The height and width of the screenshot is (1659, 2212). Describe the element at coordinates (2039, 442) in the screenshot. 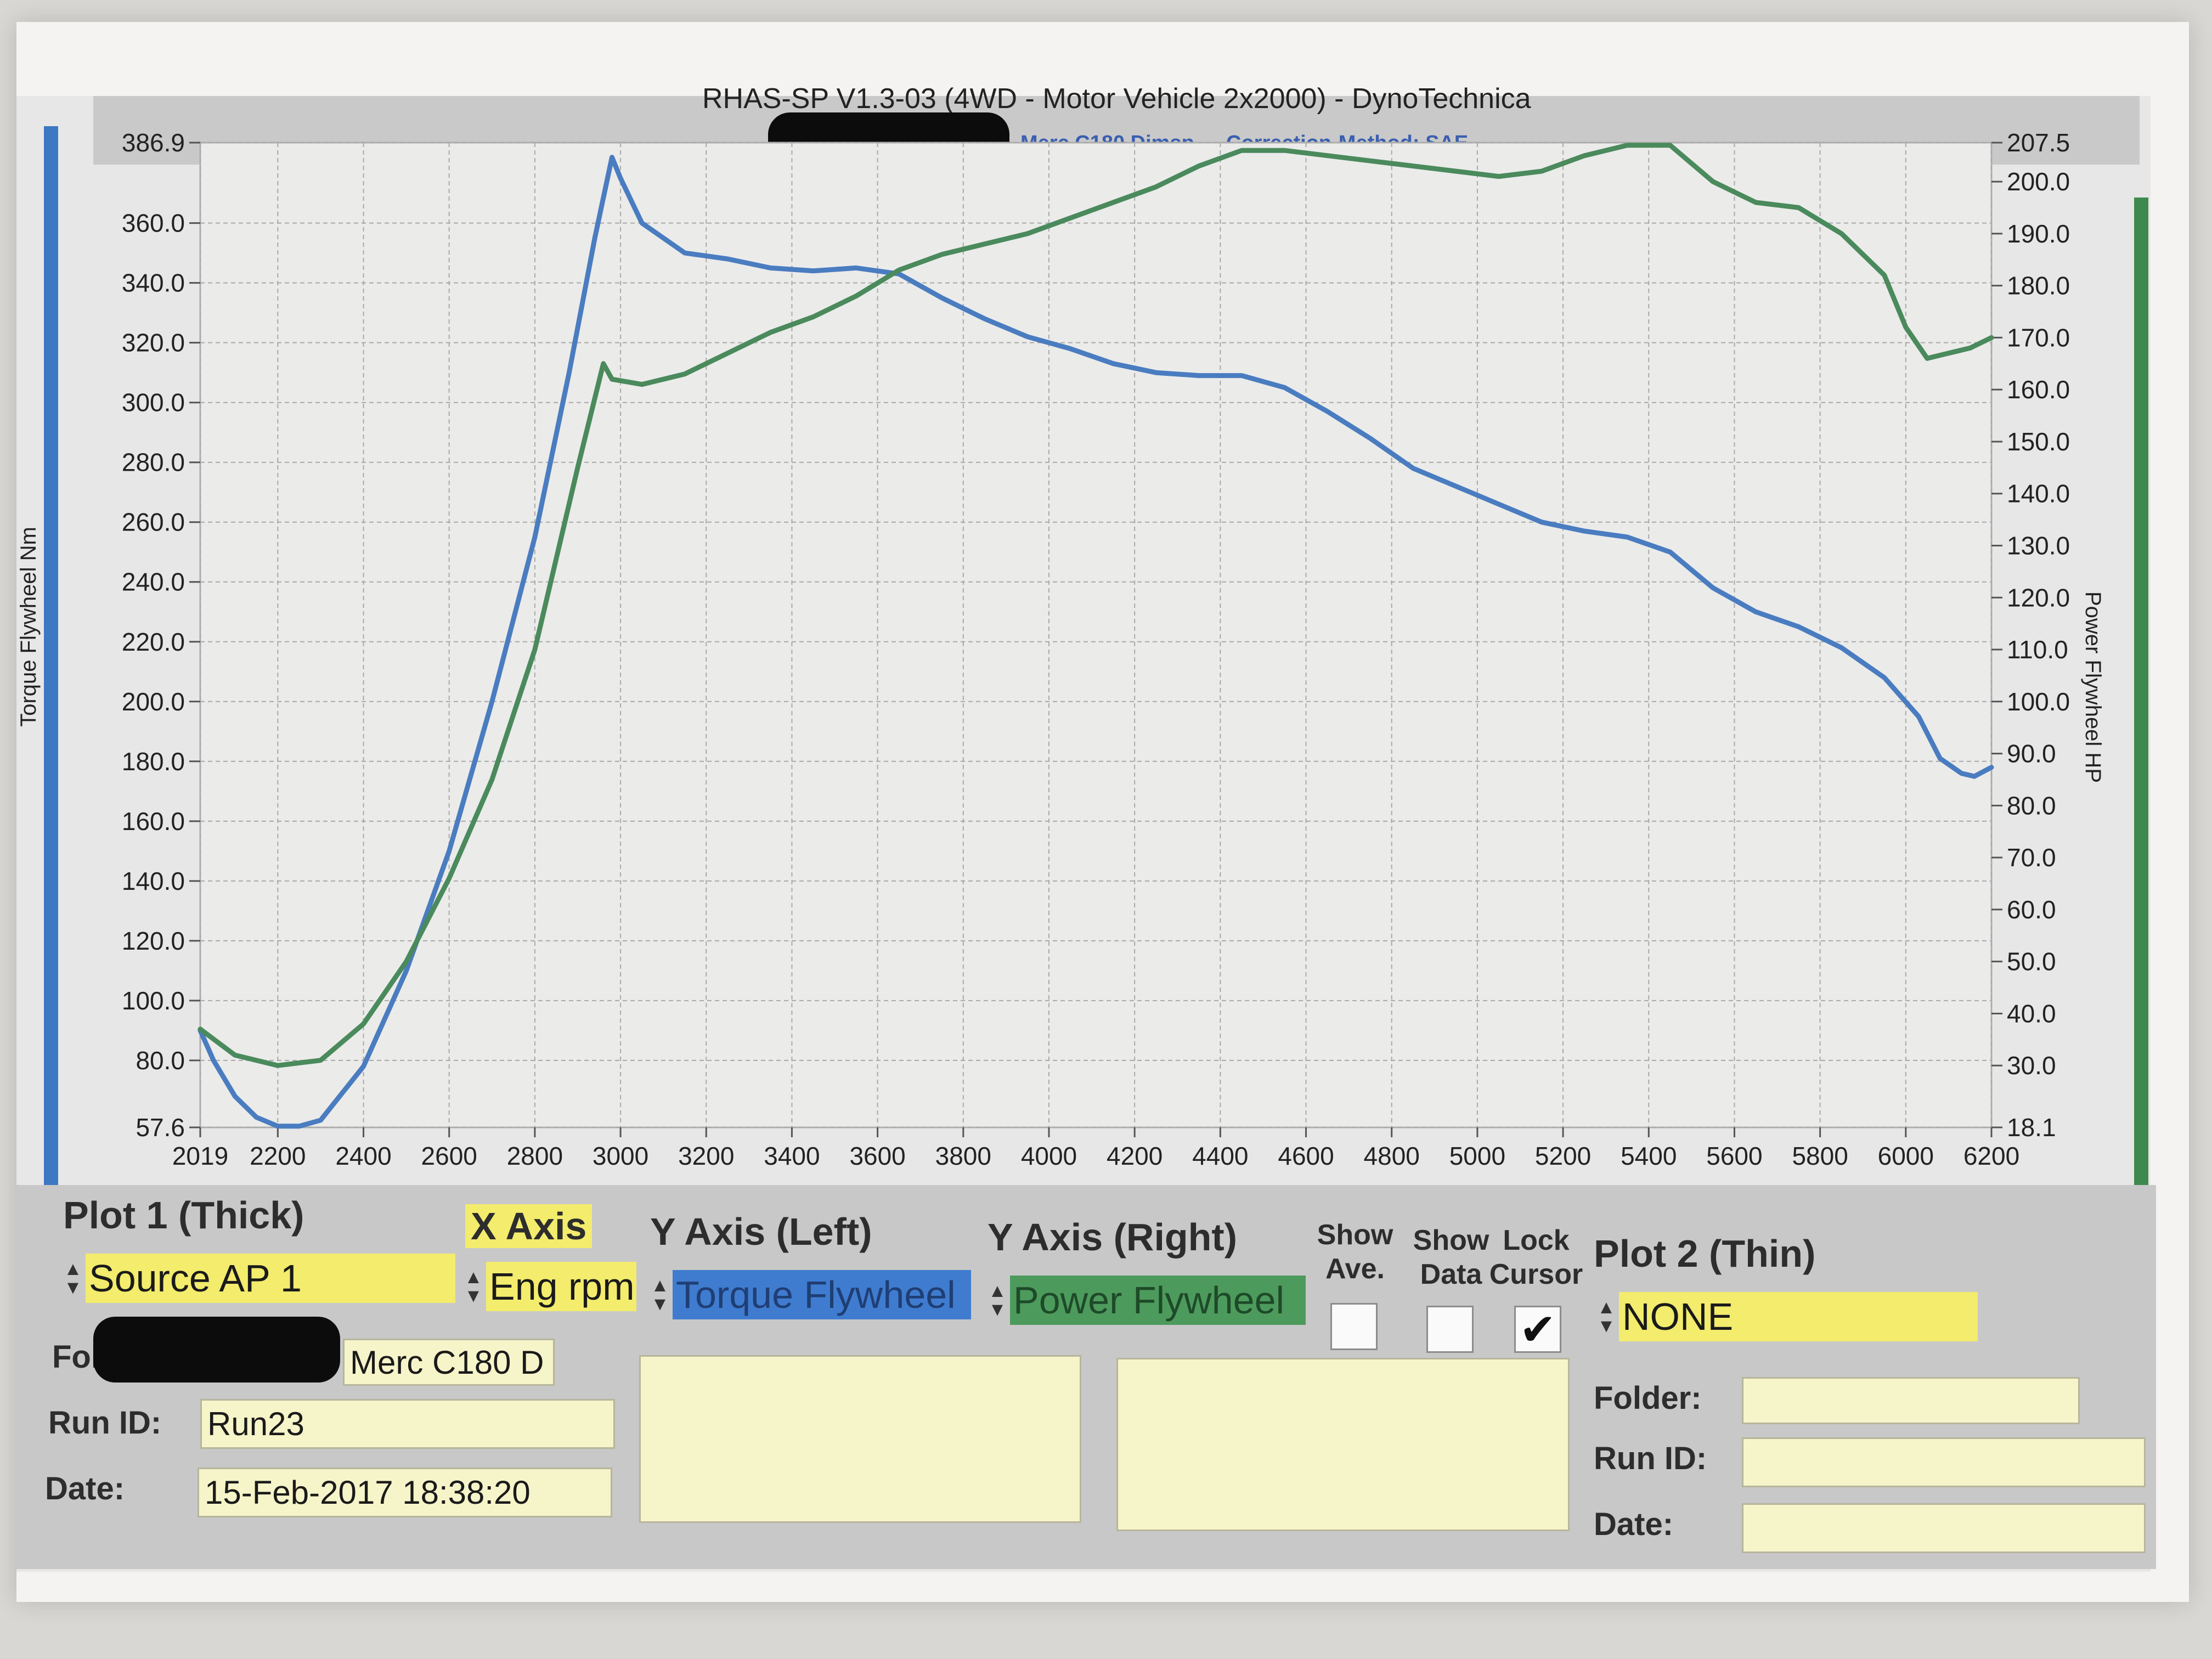

I see `right-tick-label: 150.0` at that location.